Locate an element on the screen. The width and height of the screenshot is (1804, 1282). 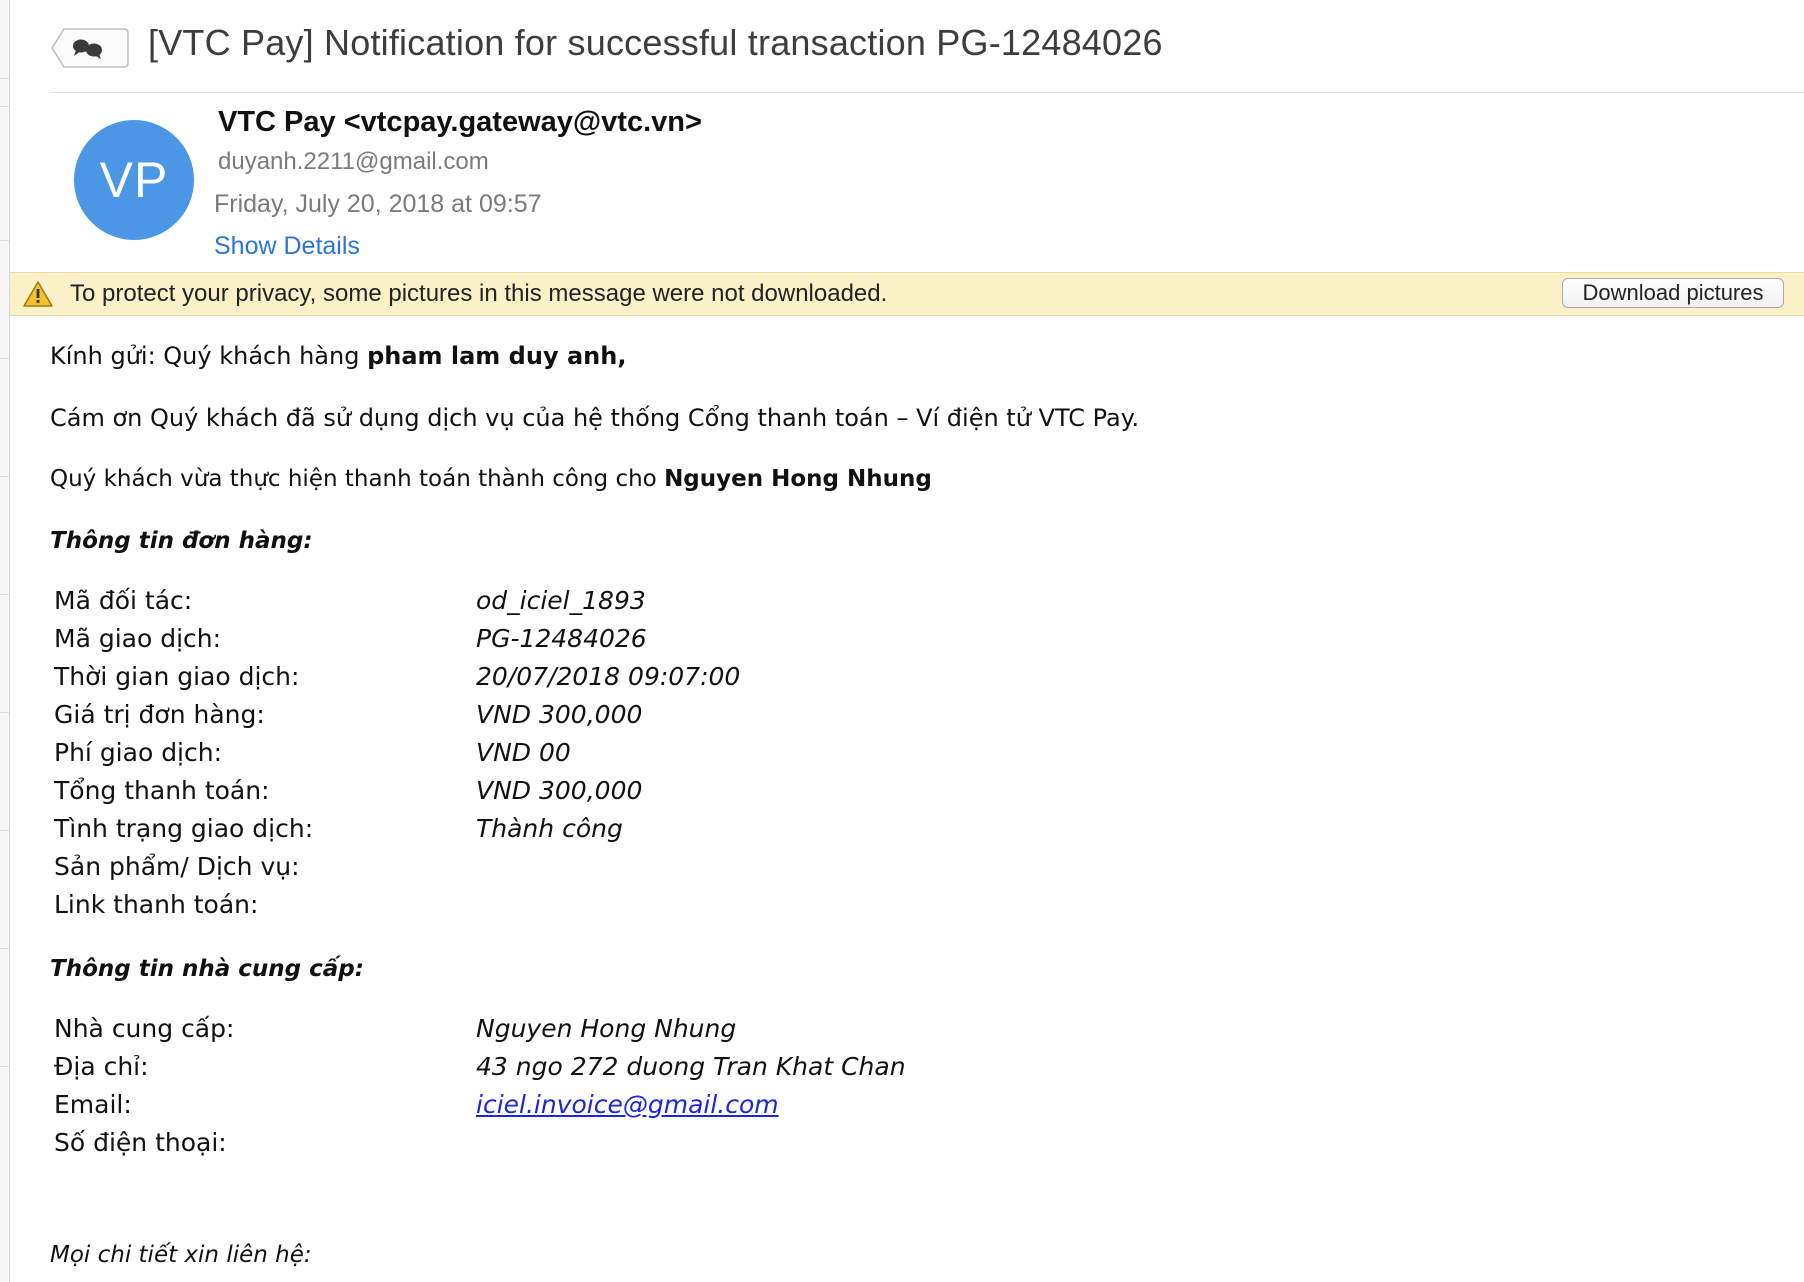
greeting-prefix: Kính gửi: Quý khách hàng is located at coordinates (209, 356).